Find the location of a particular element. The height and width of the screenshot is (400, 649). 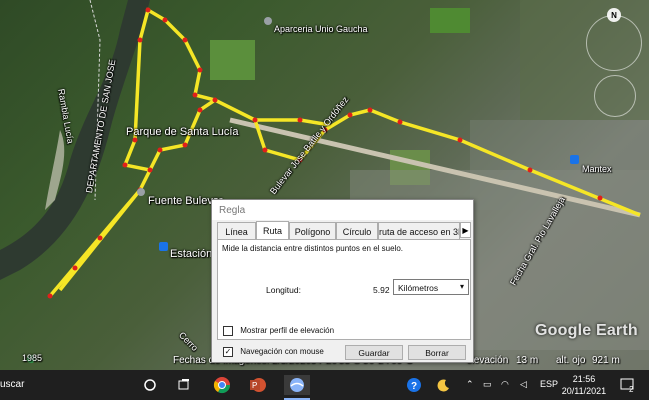

show-elevation-label: Mostrar perfil de elevación is located at coordinates (287, 331).